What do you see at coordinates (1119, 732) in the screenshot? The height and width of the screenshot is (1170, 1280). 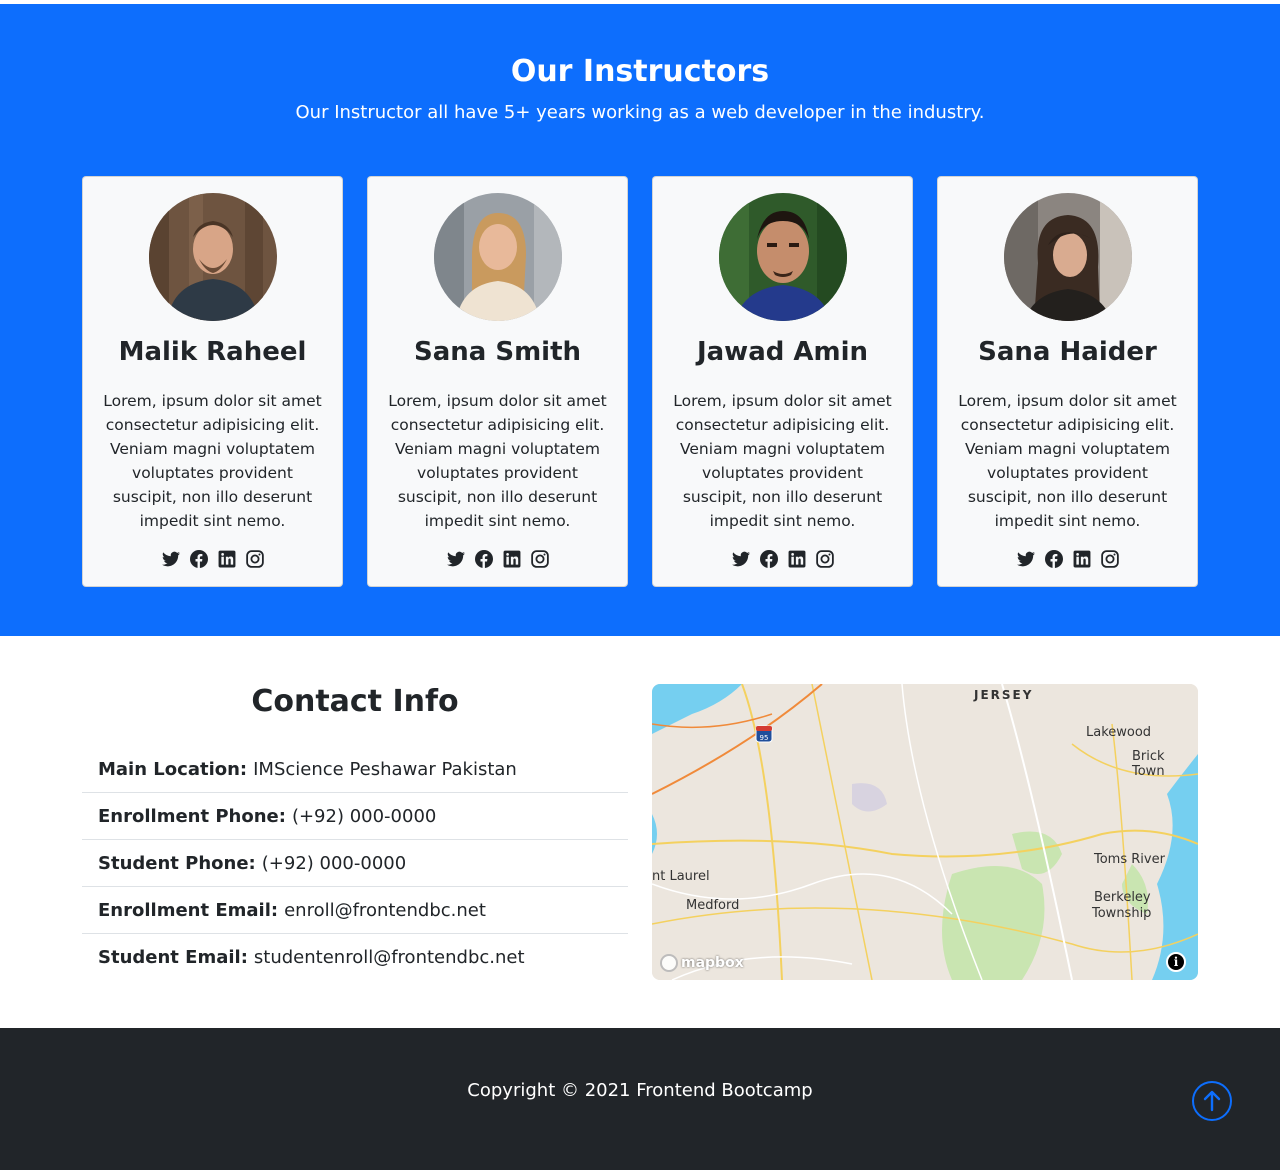 I see `map-label: Lakewood` at bounding box center [1119, 732].